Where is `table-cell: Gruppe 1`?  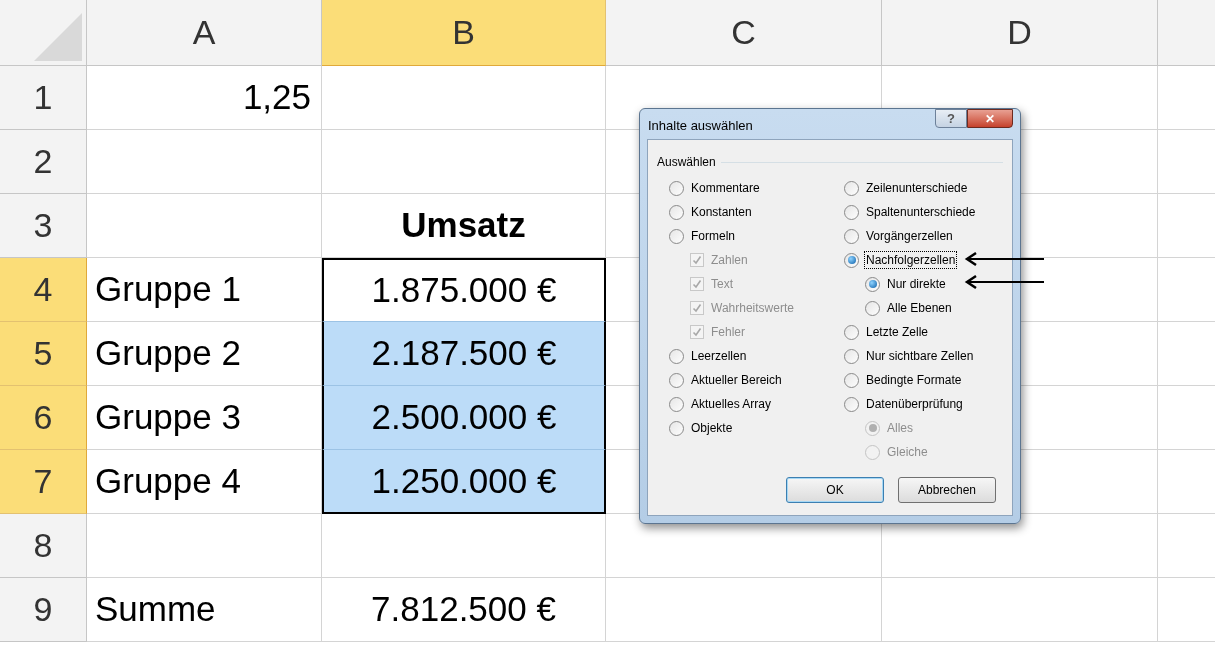
table-cell: Gruppe 1 is located at coordinates (204, 290).